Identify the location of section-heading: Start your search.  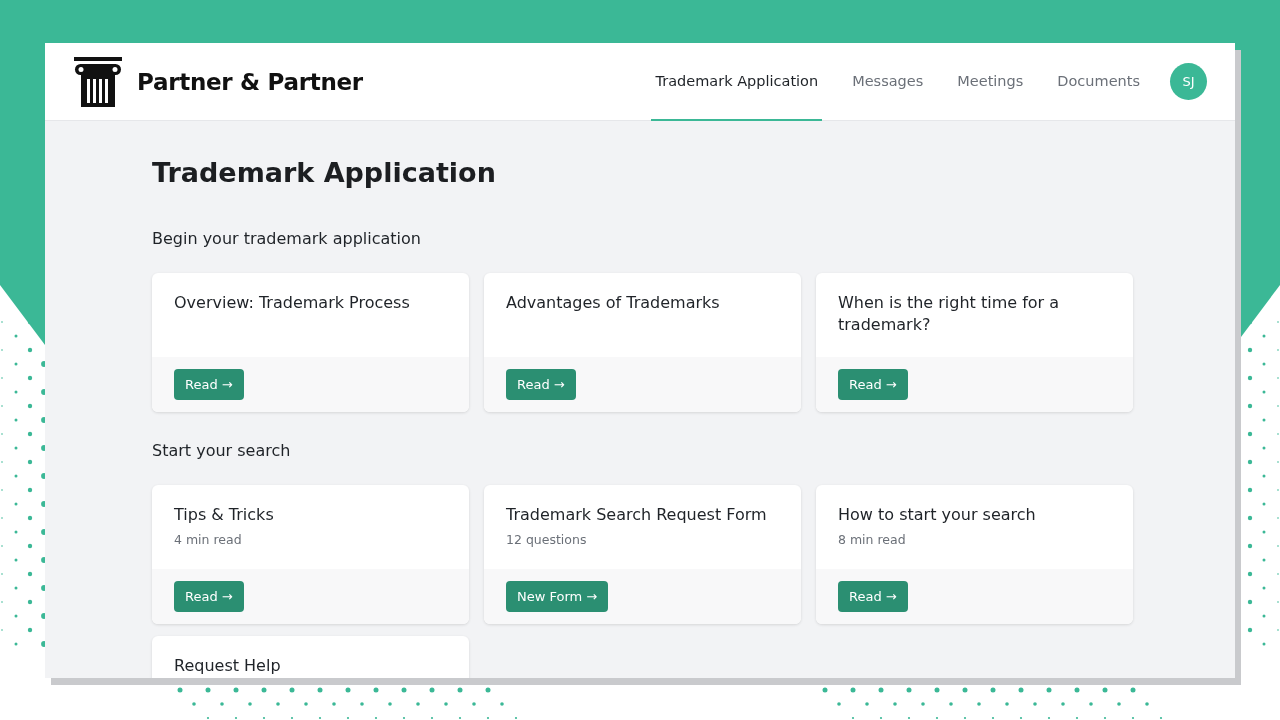
(222, 451).